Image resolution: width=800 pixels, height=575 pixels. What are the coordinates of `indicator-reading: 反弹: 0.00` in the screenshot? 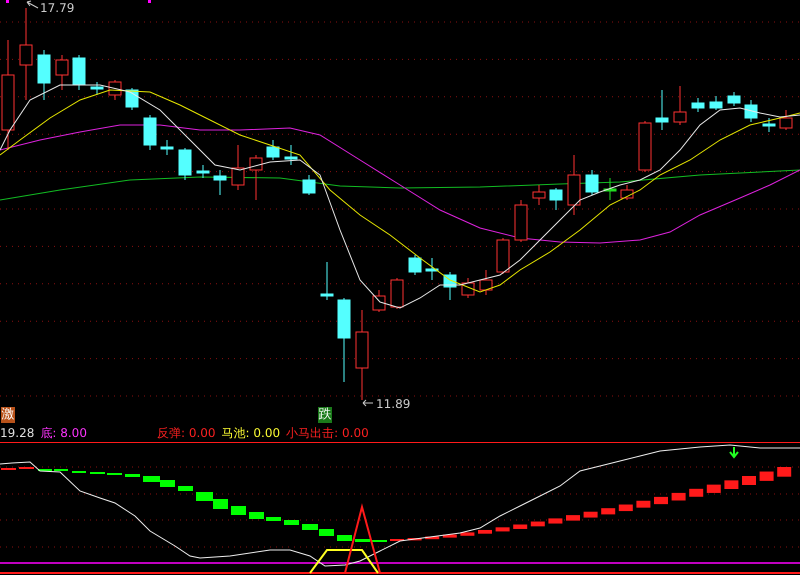 It's located at (186, 433).